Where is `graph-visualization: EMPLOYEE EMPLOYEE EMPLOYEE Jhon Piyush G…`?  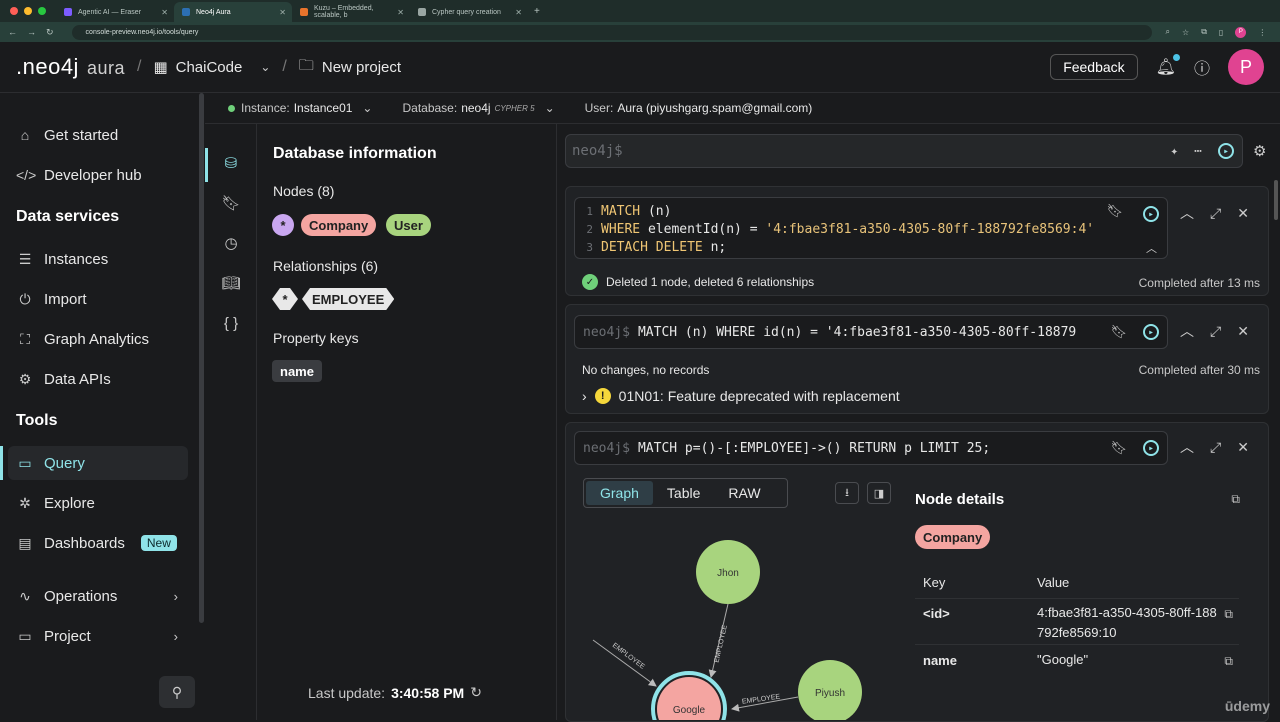 graph-visualization: EMPLOYEE EMPLOYEE EMPLOYEE Jhon Piyush G… is located at coordinates (731, 617).